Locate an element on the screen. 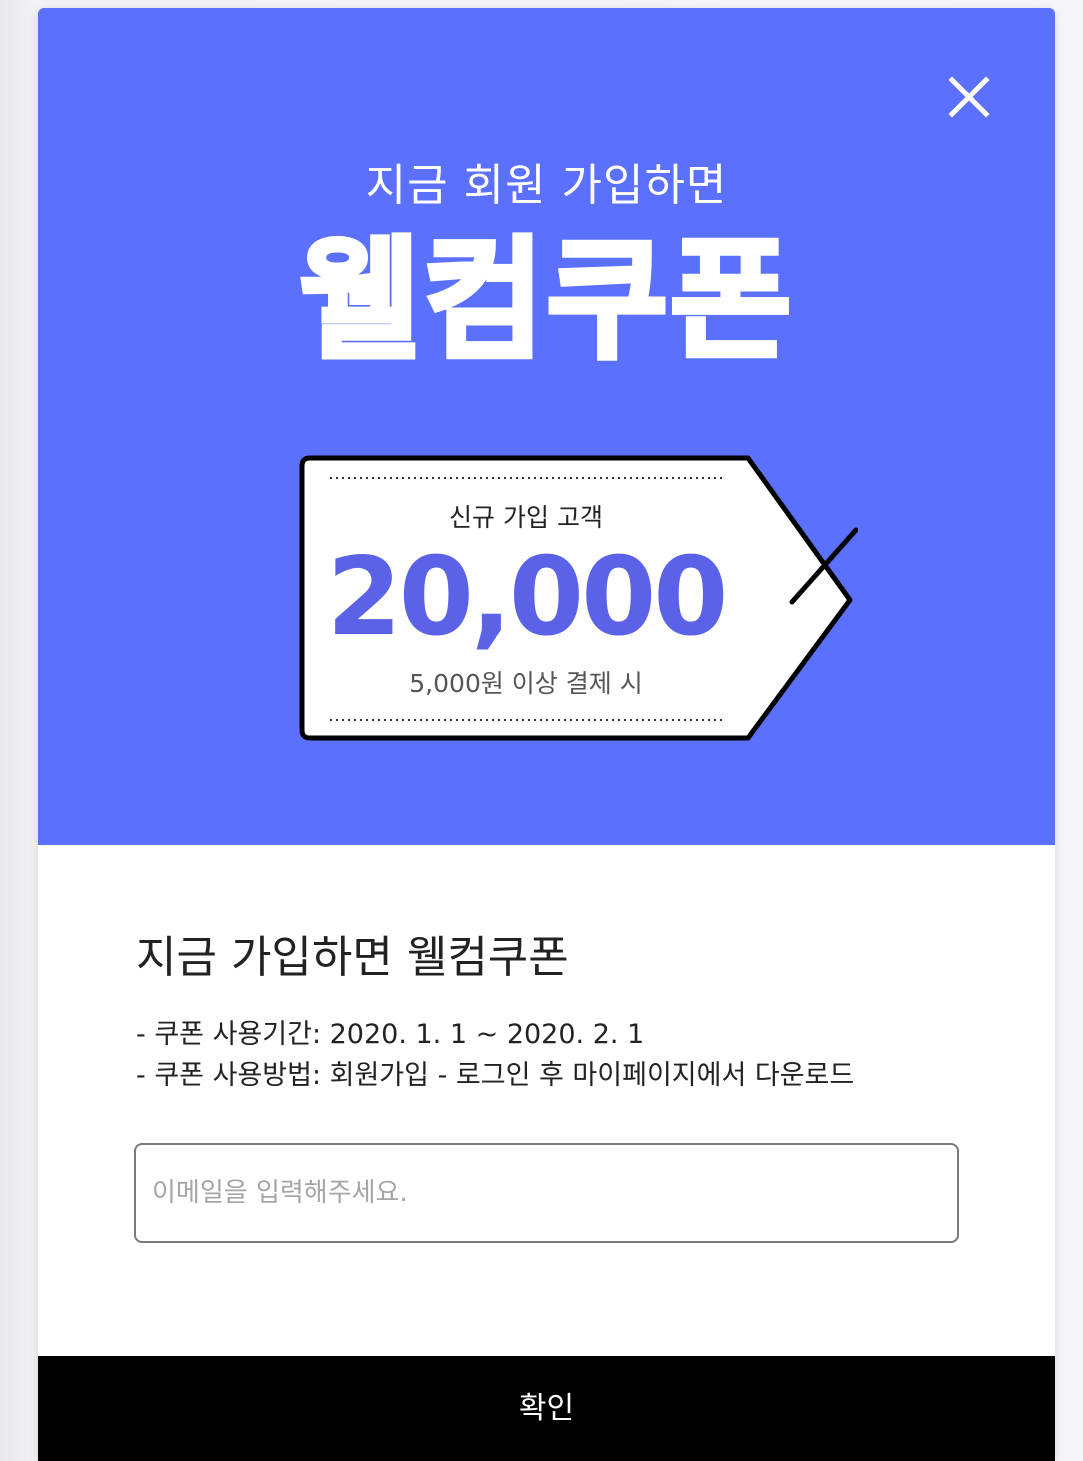 The height and width of the screenshot is (1461, 1083). hero-title: 웰컴쿠폰 is located at coordinates (545, 301).